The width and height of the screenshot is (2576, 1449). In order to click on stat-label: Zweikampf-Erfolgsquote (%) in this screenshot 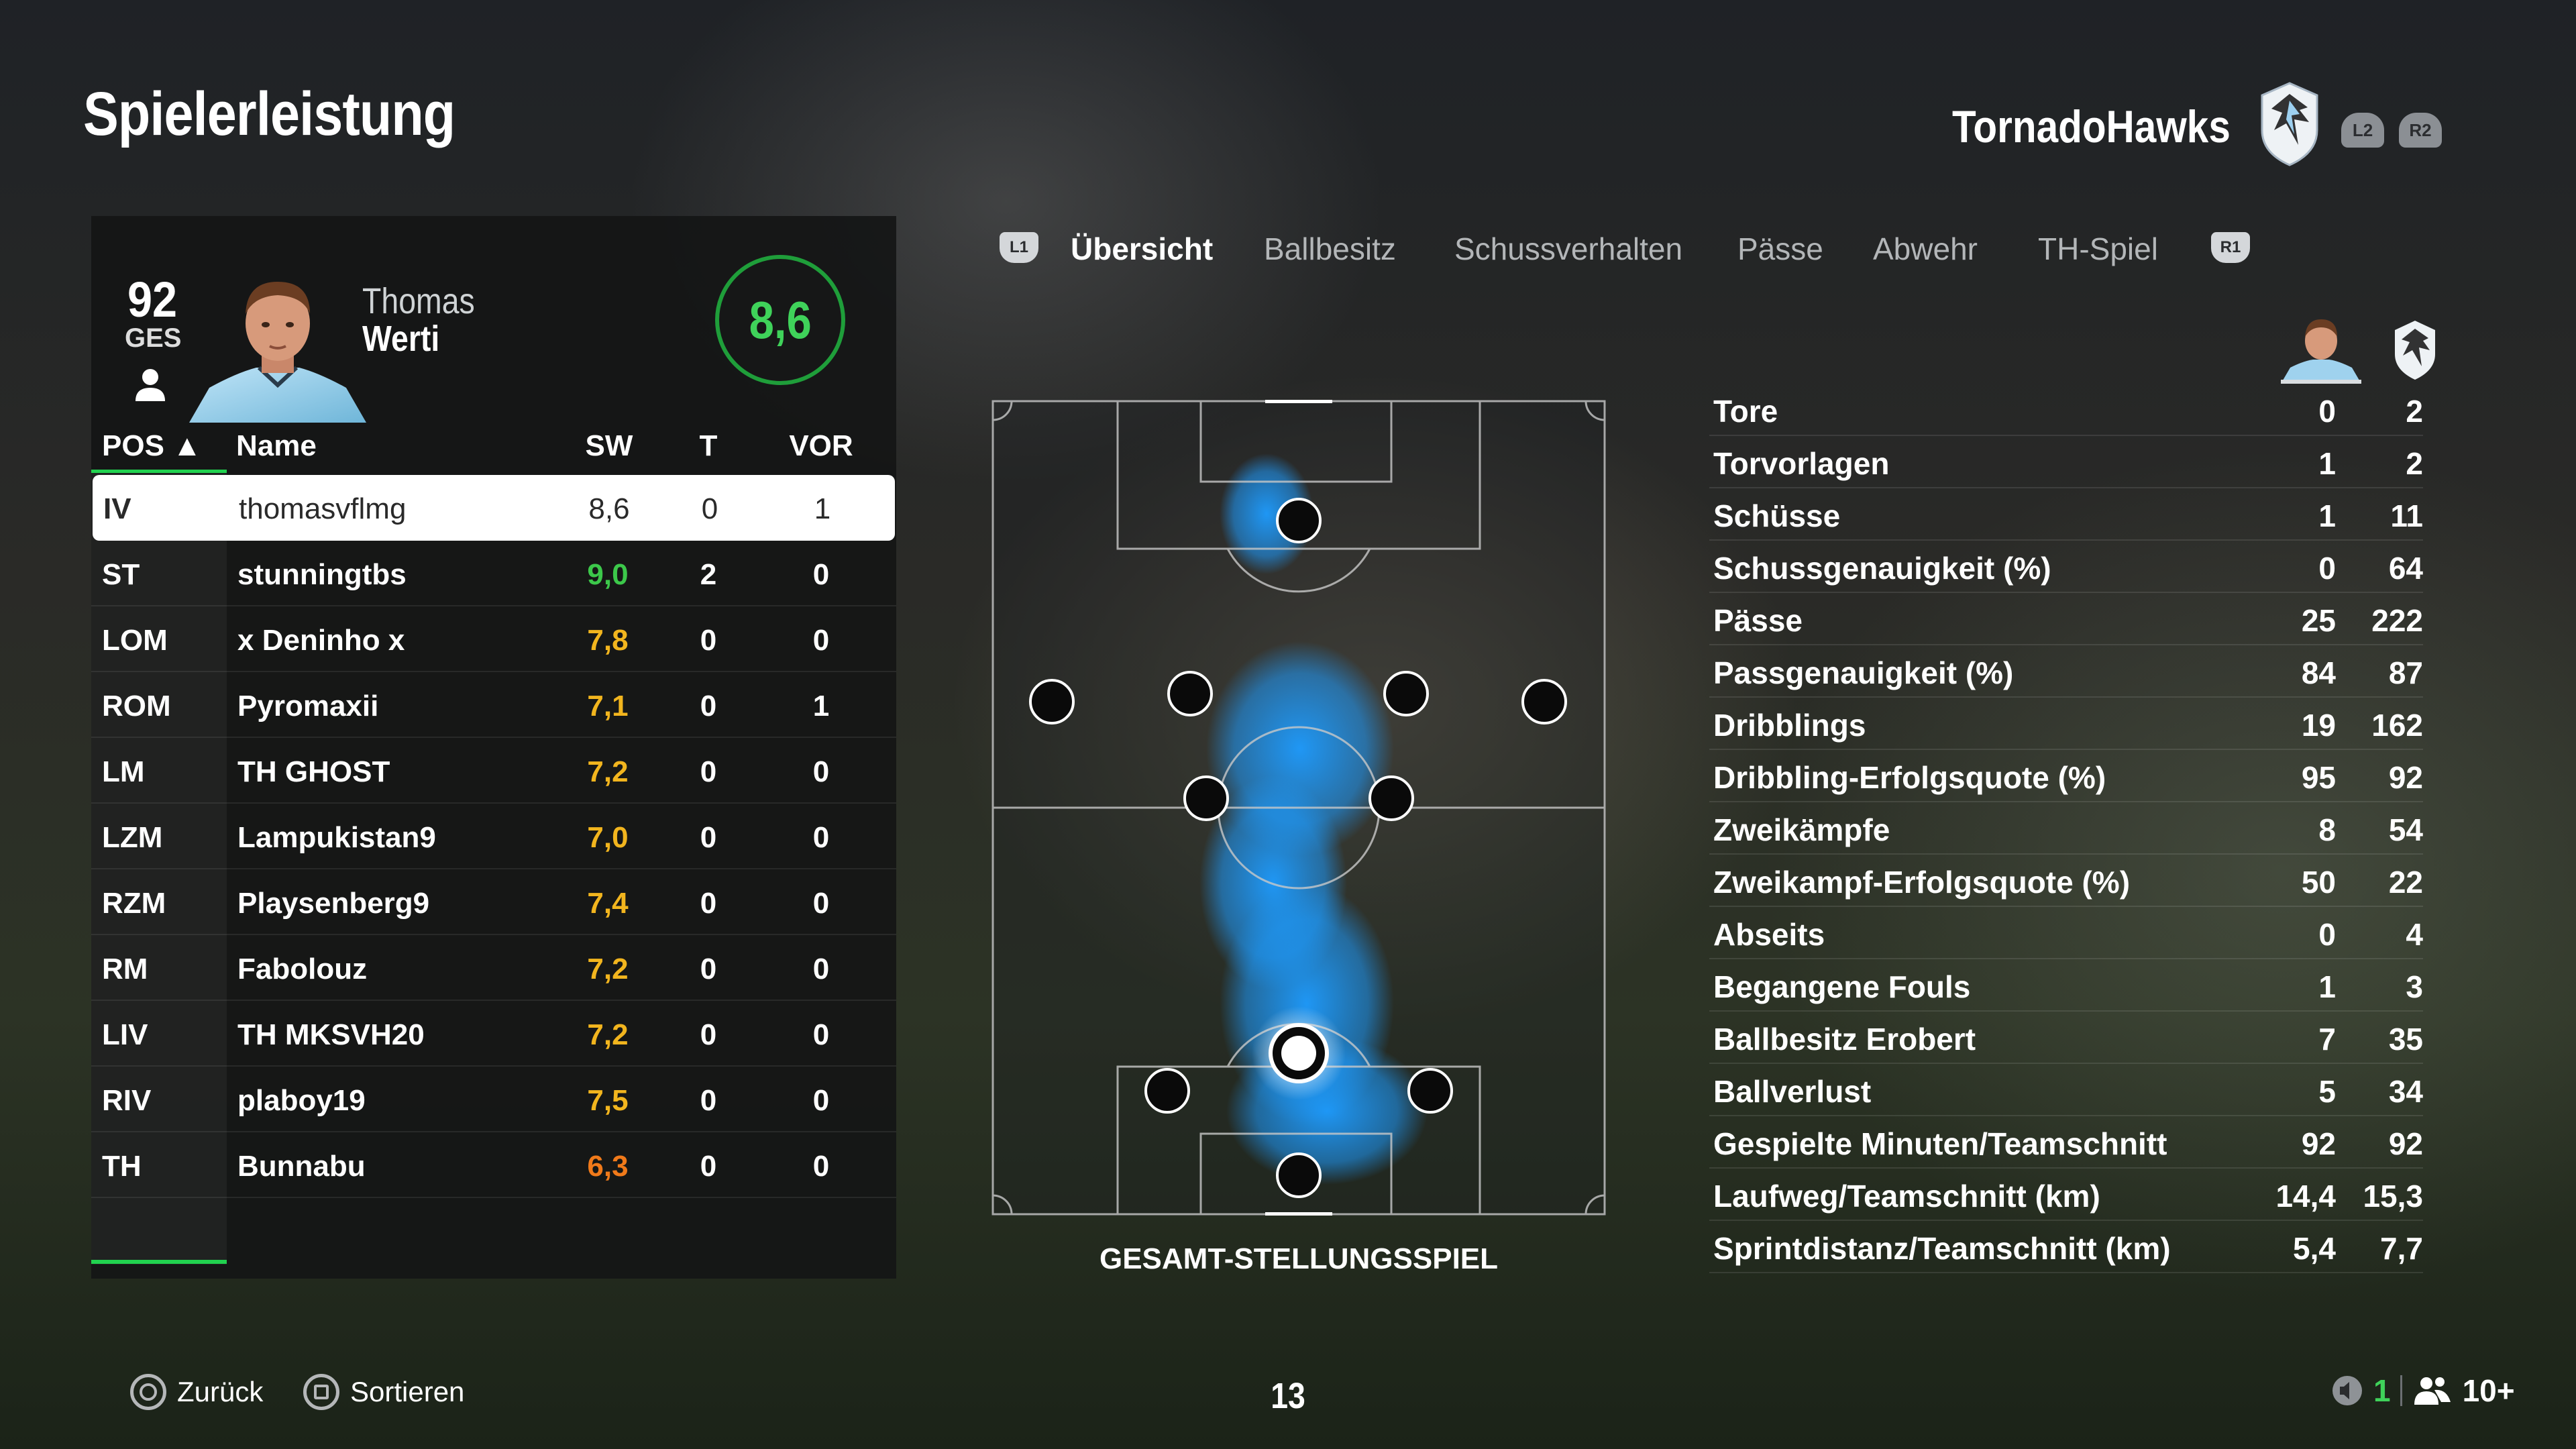, I will do `click(1922, 882)`.